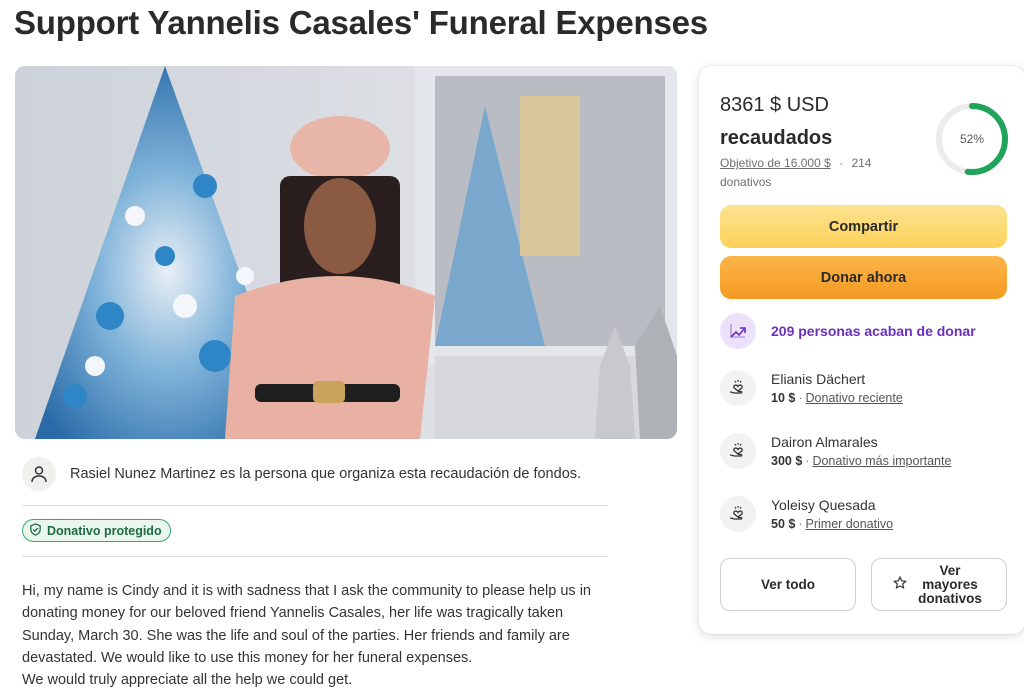 The width and height of the screenshot is (1024, 691). I want to click on badge-label: Donativo protegido, so click(104, 530).